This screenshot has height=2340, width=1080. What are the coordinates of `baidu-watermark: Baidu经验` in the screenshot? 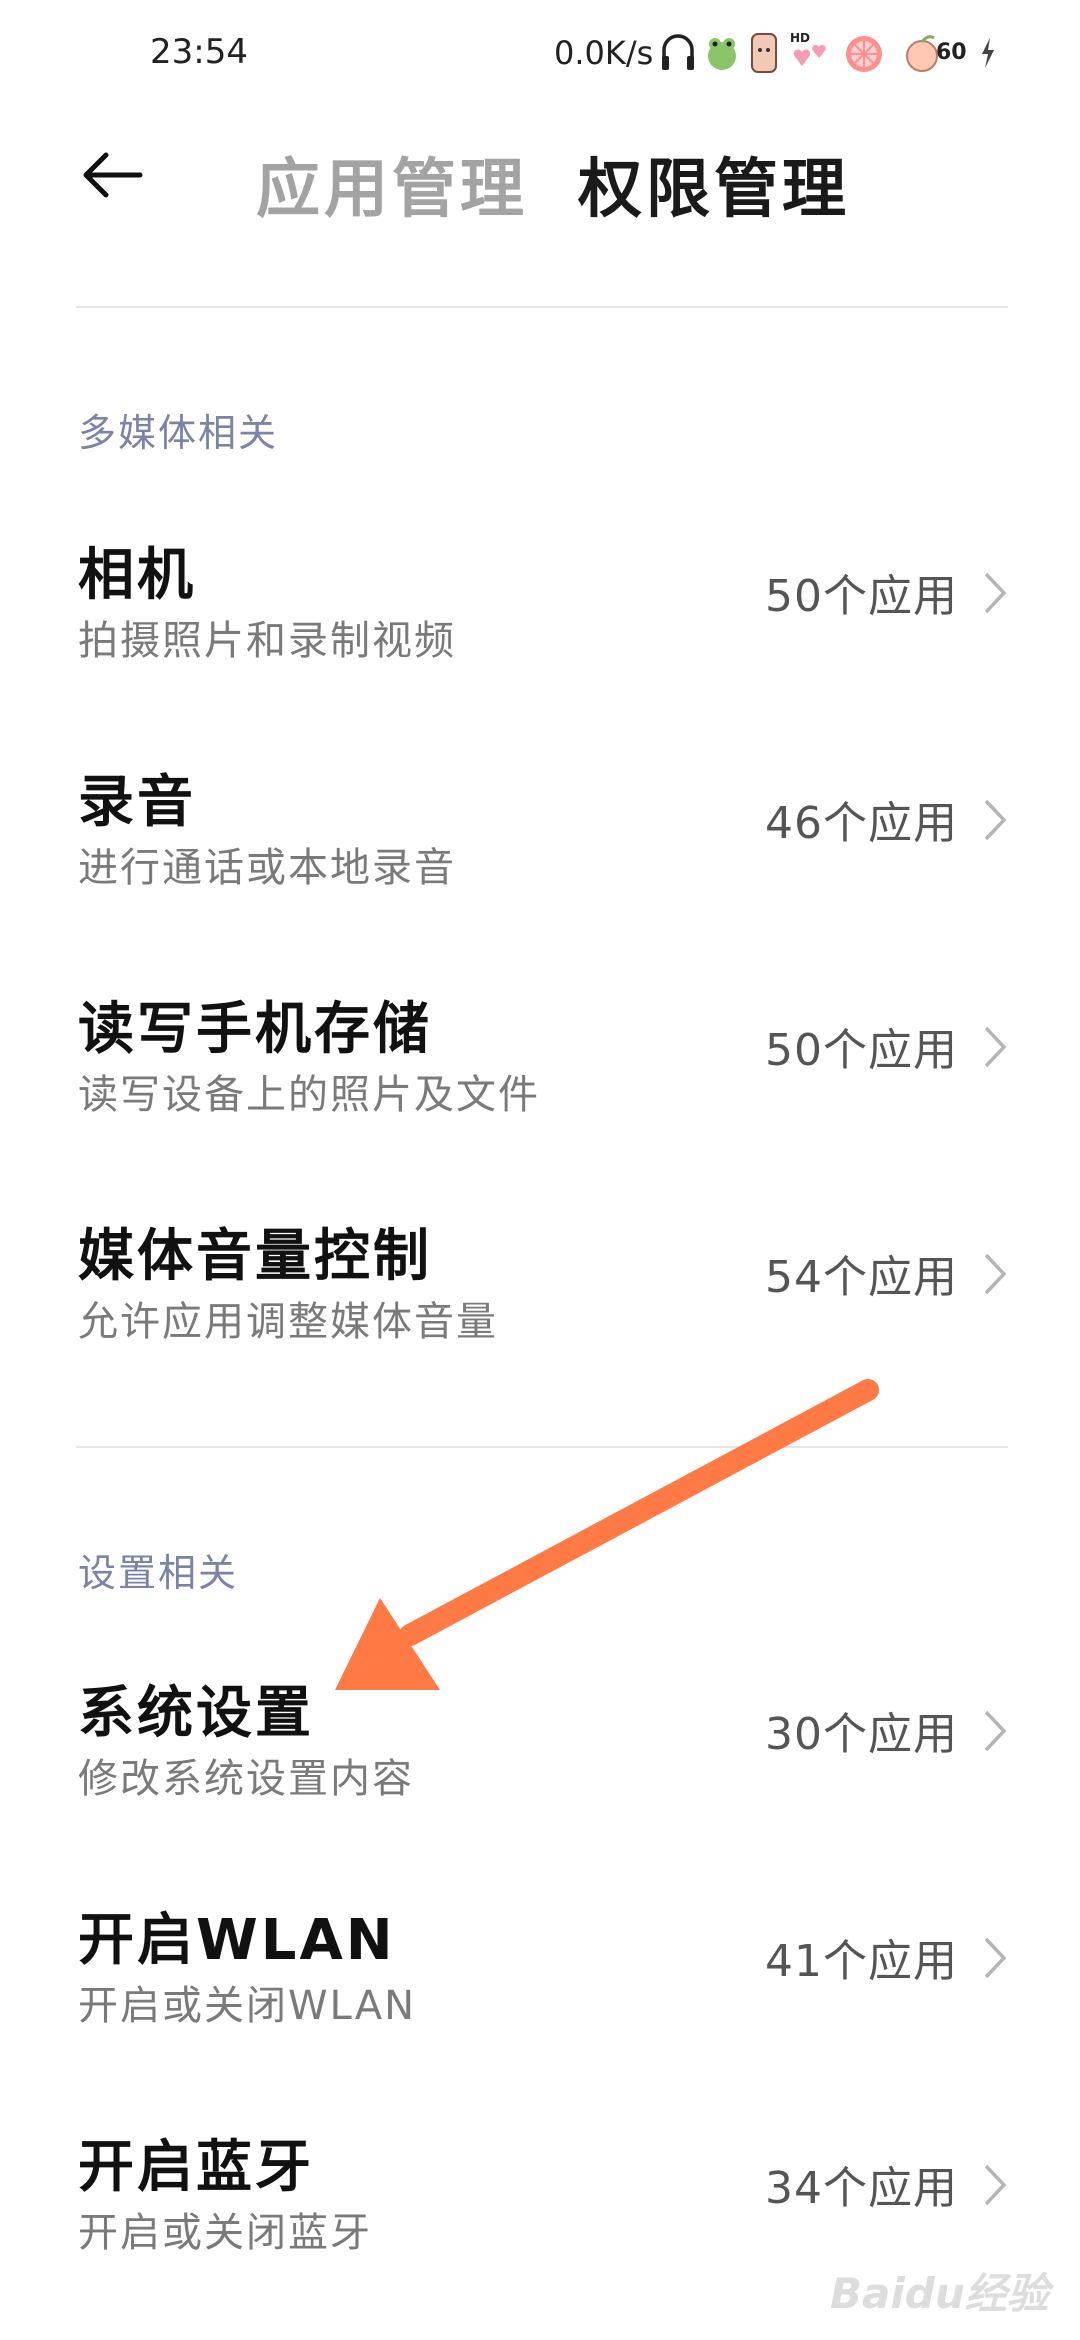 It's located at (939, 2293).